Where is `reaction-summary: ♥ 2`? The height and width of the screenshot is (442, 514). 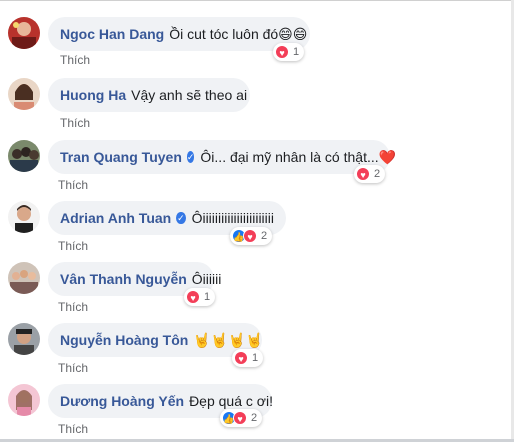 reaction-summary: ♥ 2 is located at coordinates (370, 174).